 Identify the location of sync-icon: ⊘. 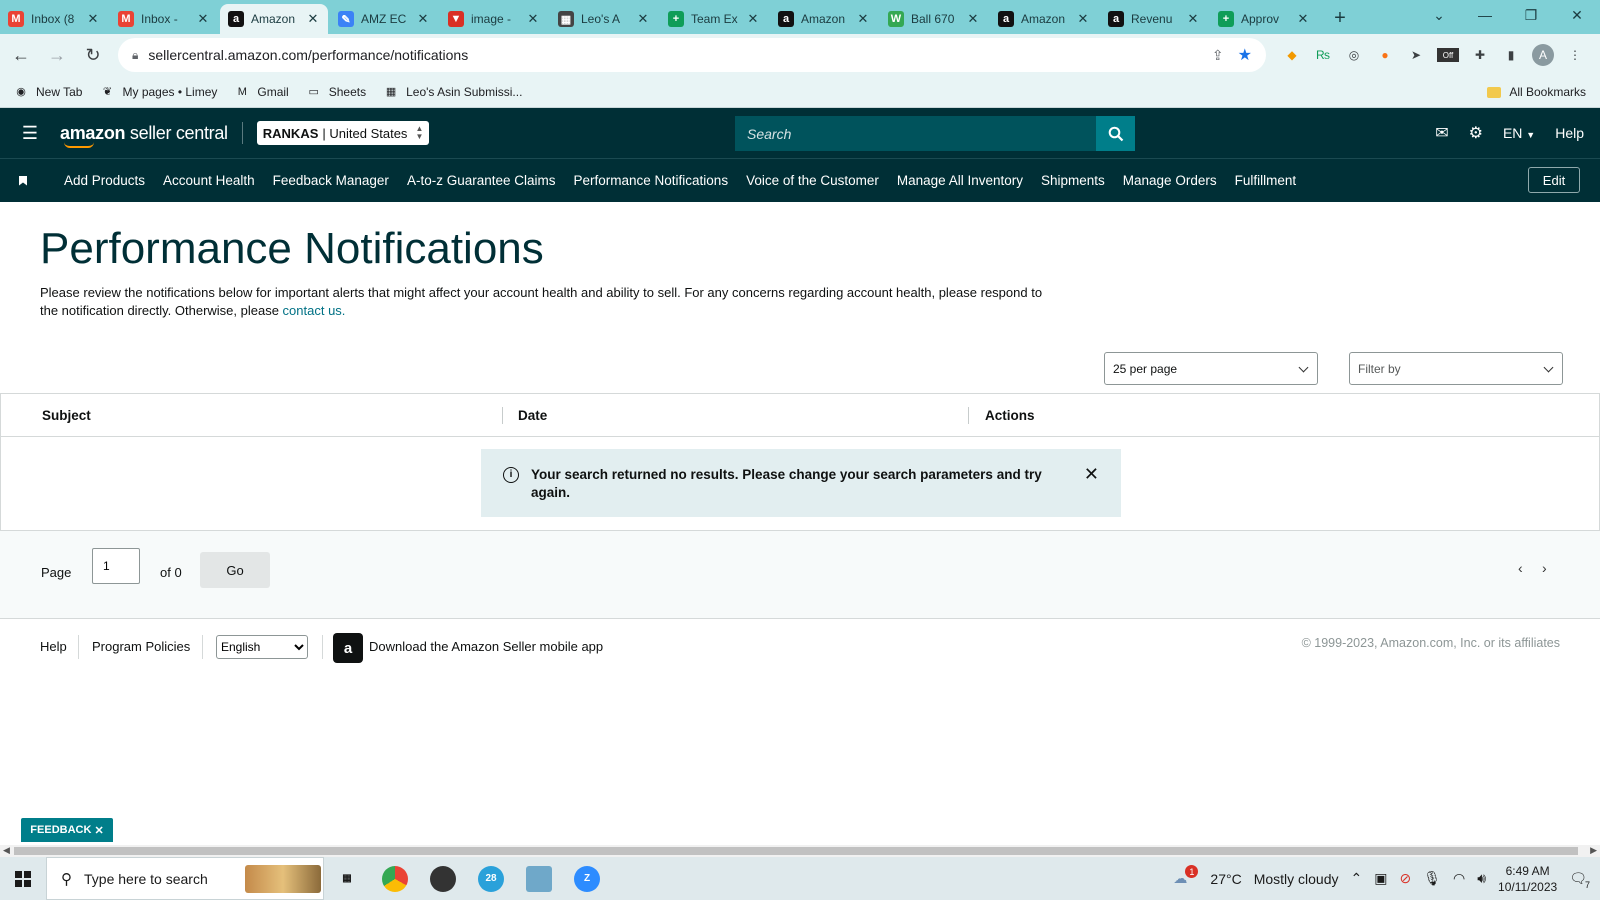
(1405, 878).